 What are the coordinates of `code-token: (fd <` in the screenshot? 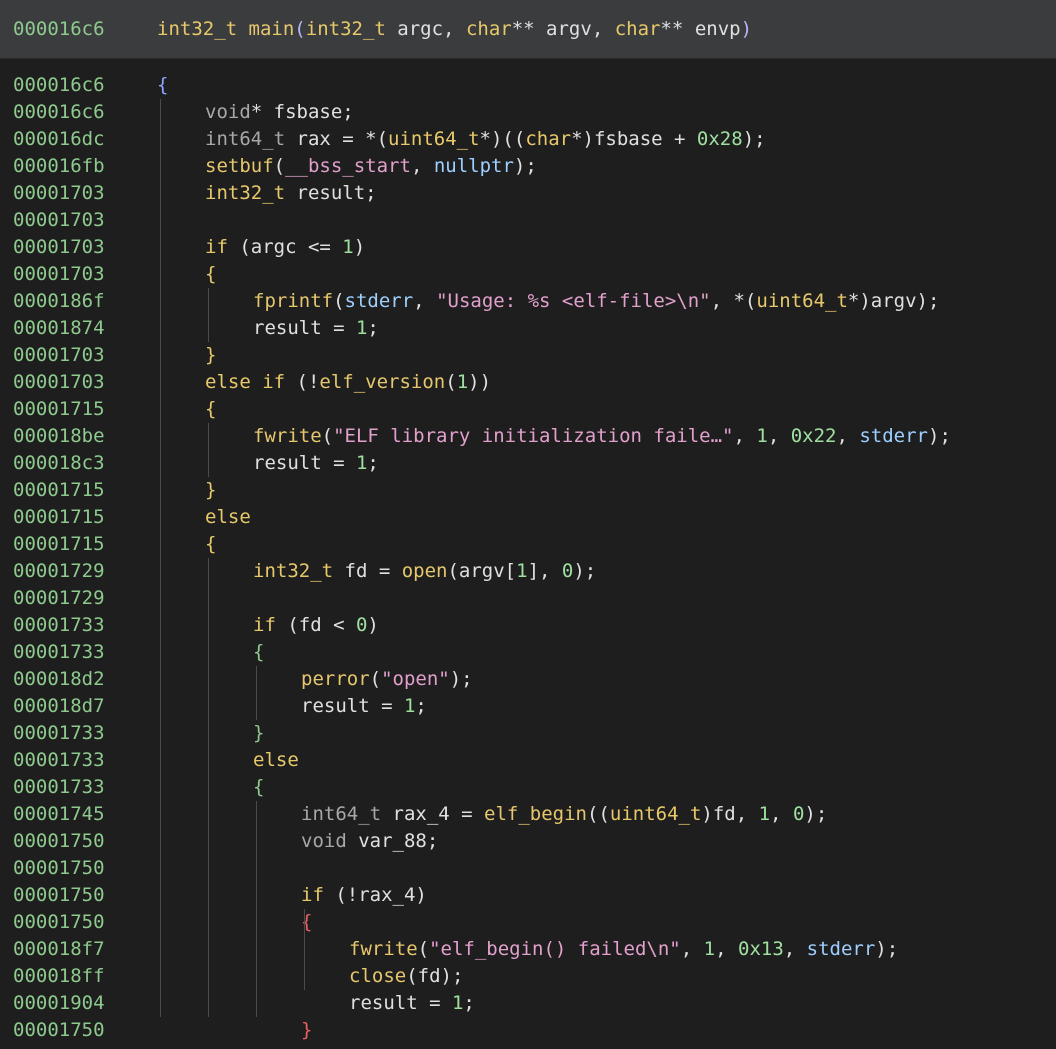 It's located at (316, 625).